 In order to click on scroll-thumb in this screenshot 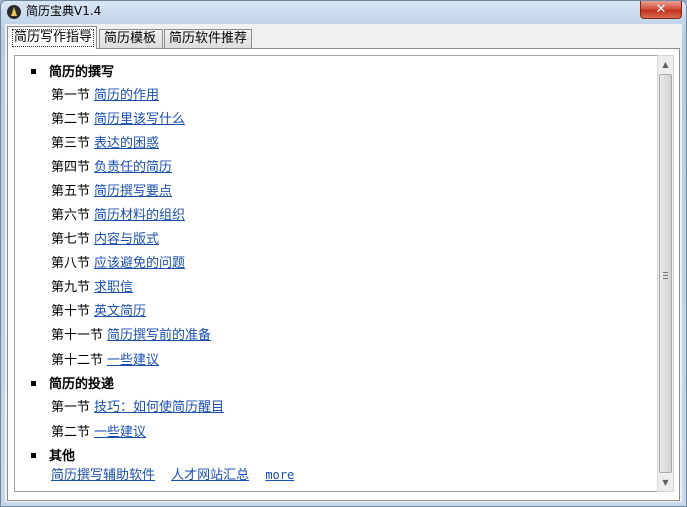, I will do `click(665, 273)`.